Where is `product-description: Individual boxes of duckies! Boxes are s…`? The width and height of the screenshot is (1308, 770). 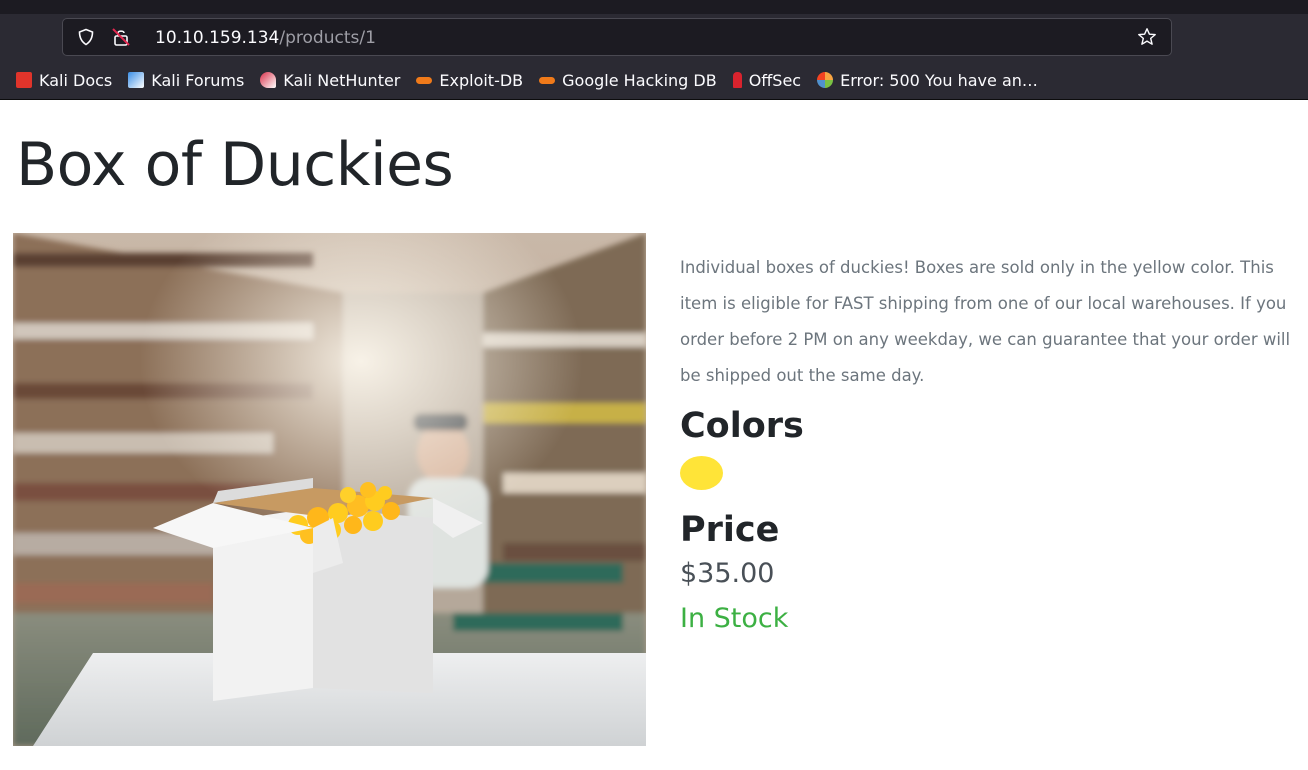 product-description: Individual boxes of duckies! Boxes are s… is located at coordinates (985, 321).